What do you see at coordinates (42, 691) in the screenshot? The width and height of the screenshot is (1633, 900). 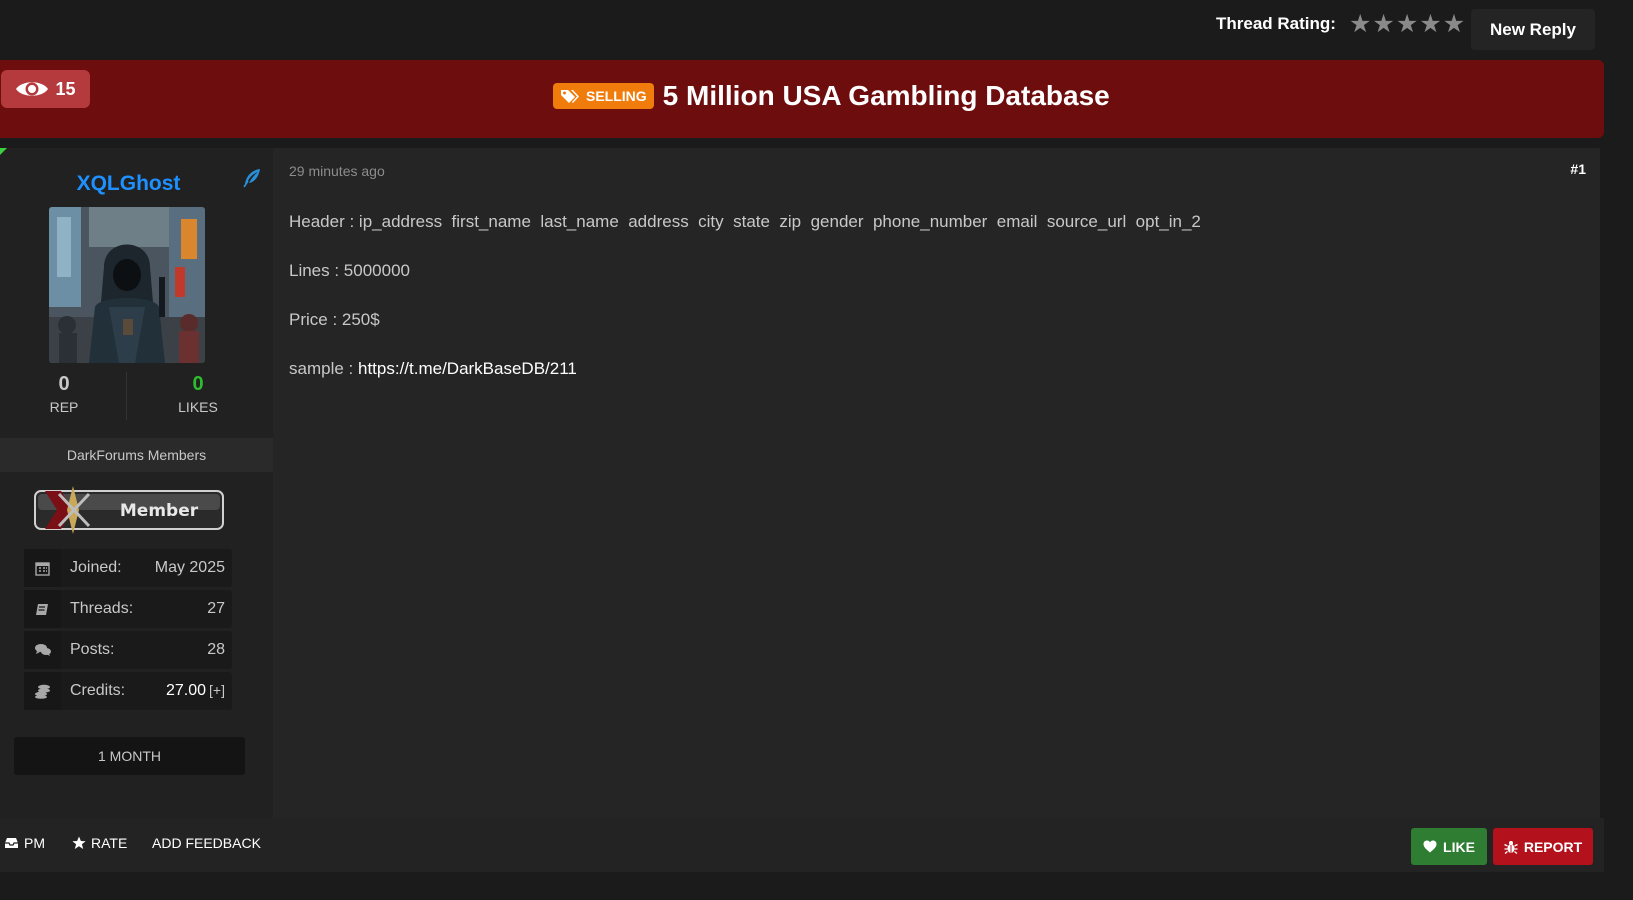 I see `coins-icon` at bounding box center [42, 691].